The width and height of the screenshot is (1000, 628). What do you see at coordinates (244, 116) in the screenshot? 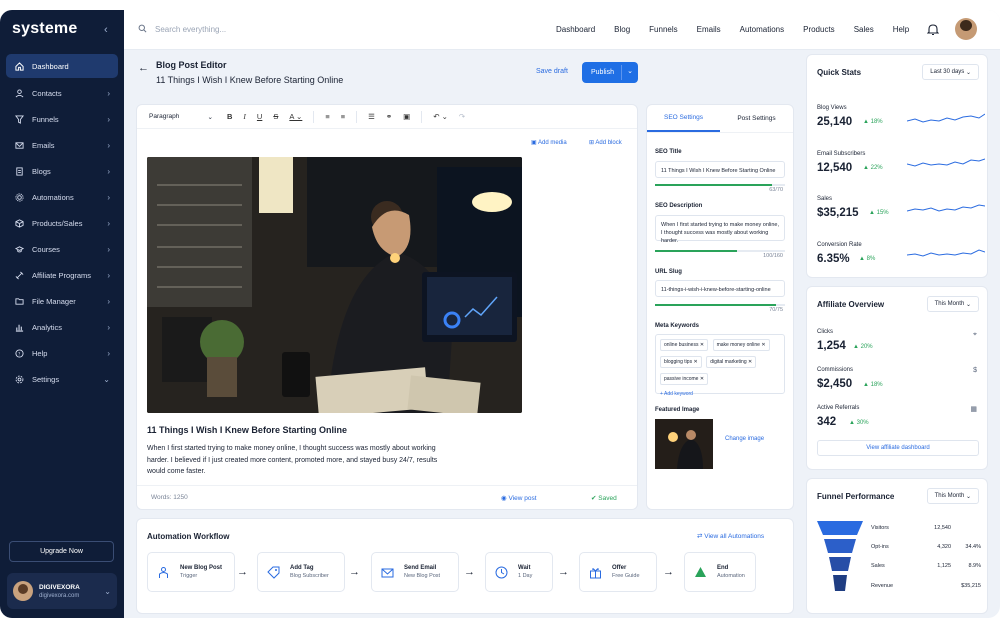
I see `italic-icon: I` at bounding box center [244, 116].